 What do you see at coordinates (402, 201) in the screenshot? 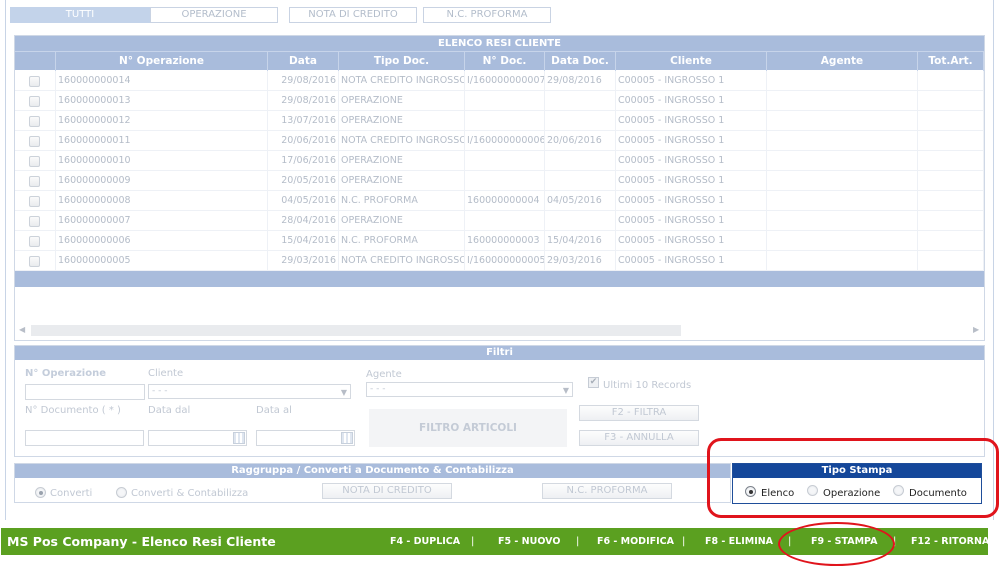
I see `table-cell: N.C. PROFORMA` at bounding box center [402, 201].